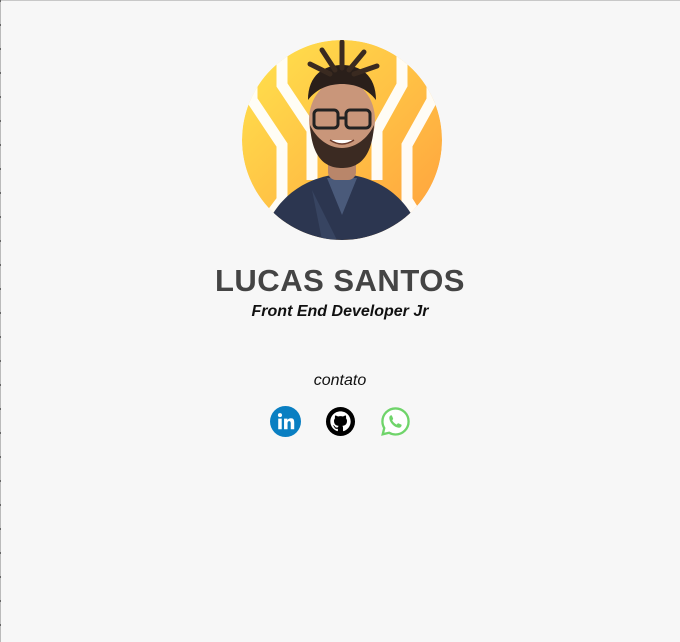 The height and width of the screenshot is (642, 680). I want to click on profile-name: LUCAS SANTOS, so click(339, 280).